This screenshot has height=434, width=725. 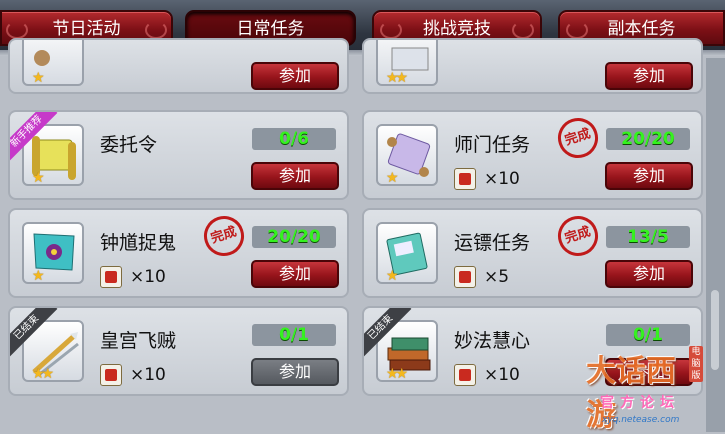 What do you see at coordinates (270, 29) in the screenshot?
I see `tab-label: 日常任务` at bounding box center [270, 29].